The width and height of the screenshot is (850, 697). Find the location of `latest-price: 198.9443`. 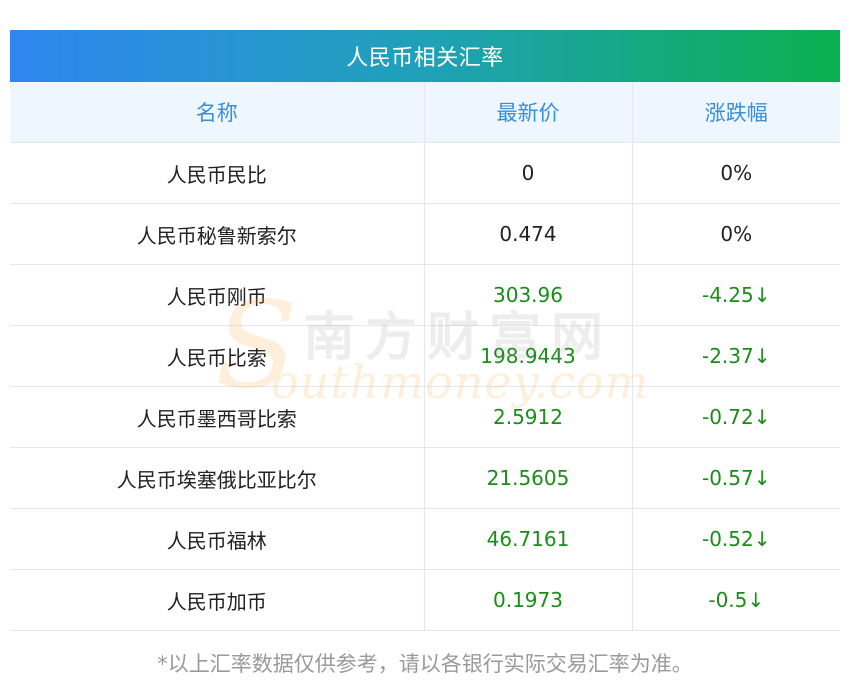

latest-price: 198.9443 is located at coordinates (528, 356).